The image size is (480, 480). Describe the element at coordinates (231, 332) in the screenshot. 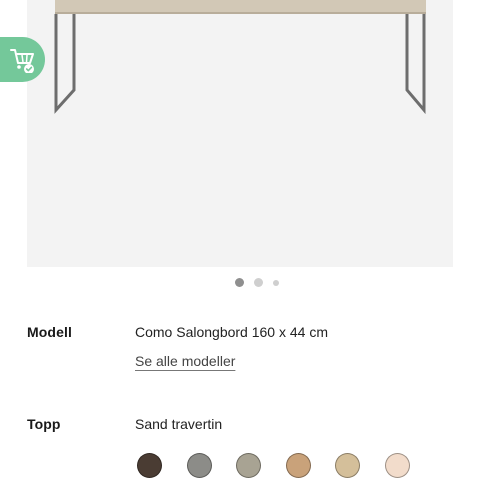

I see `model-value: Como Salongbord 160 x 44 cm` at that location.